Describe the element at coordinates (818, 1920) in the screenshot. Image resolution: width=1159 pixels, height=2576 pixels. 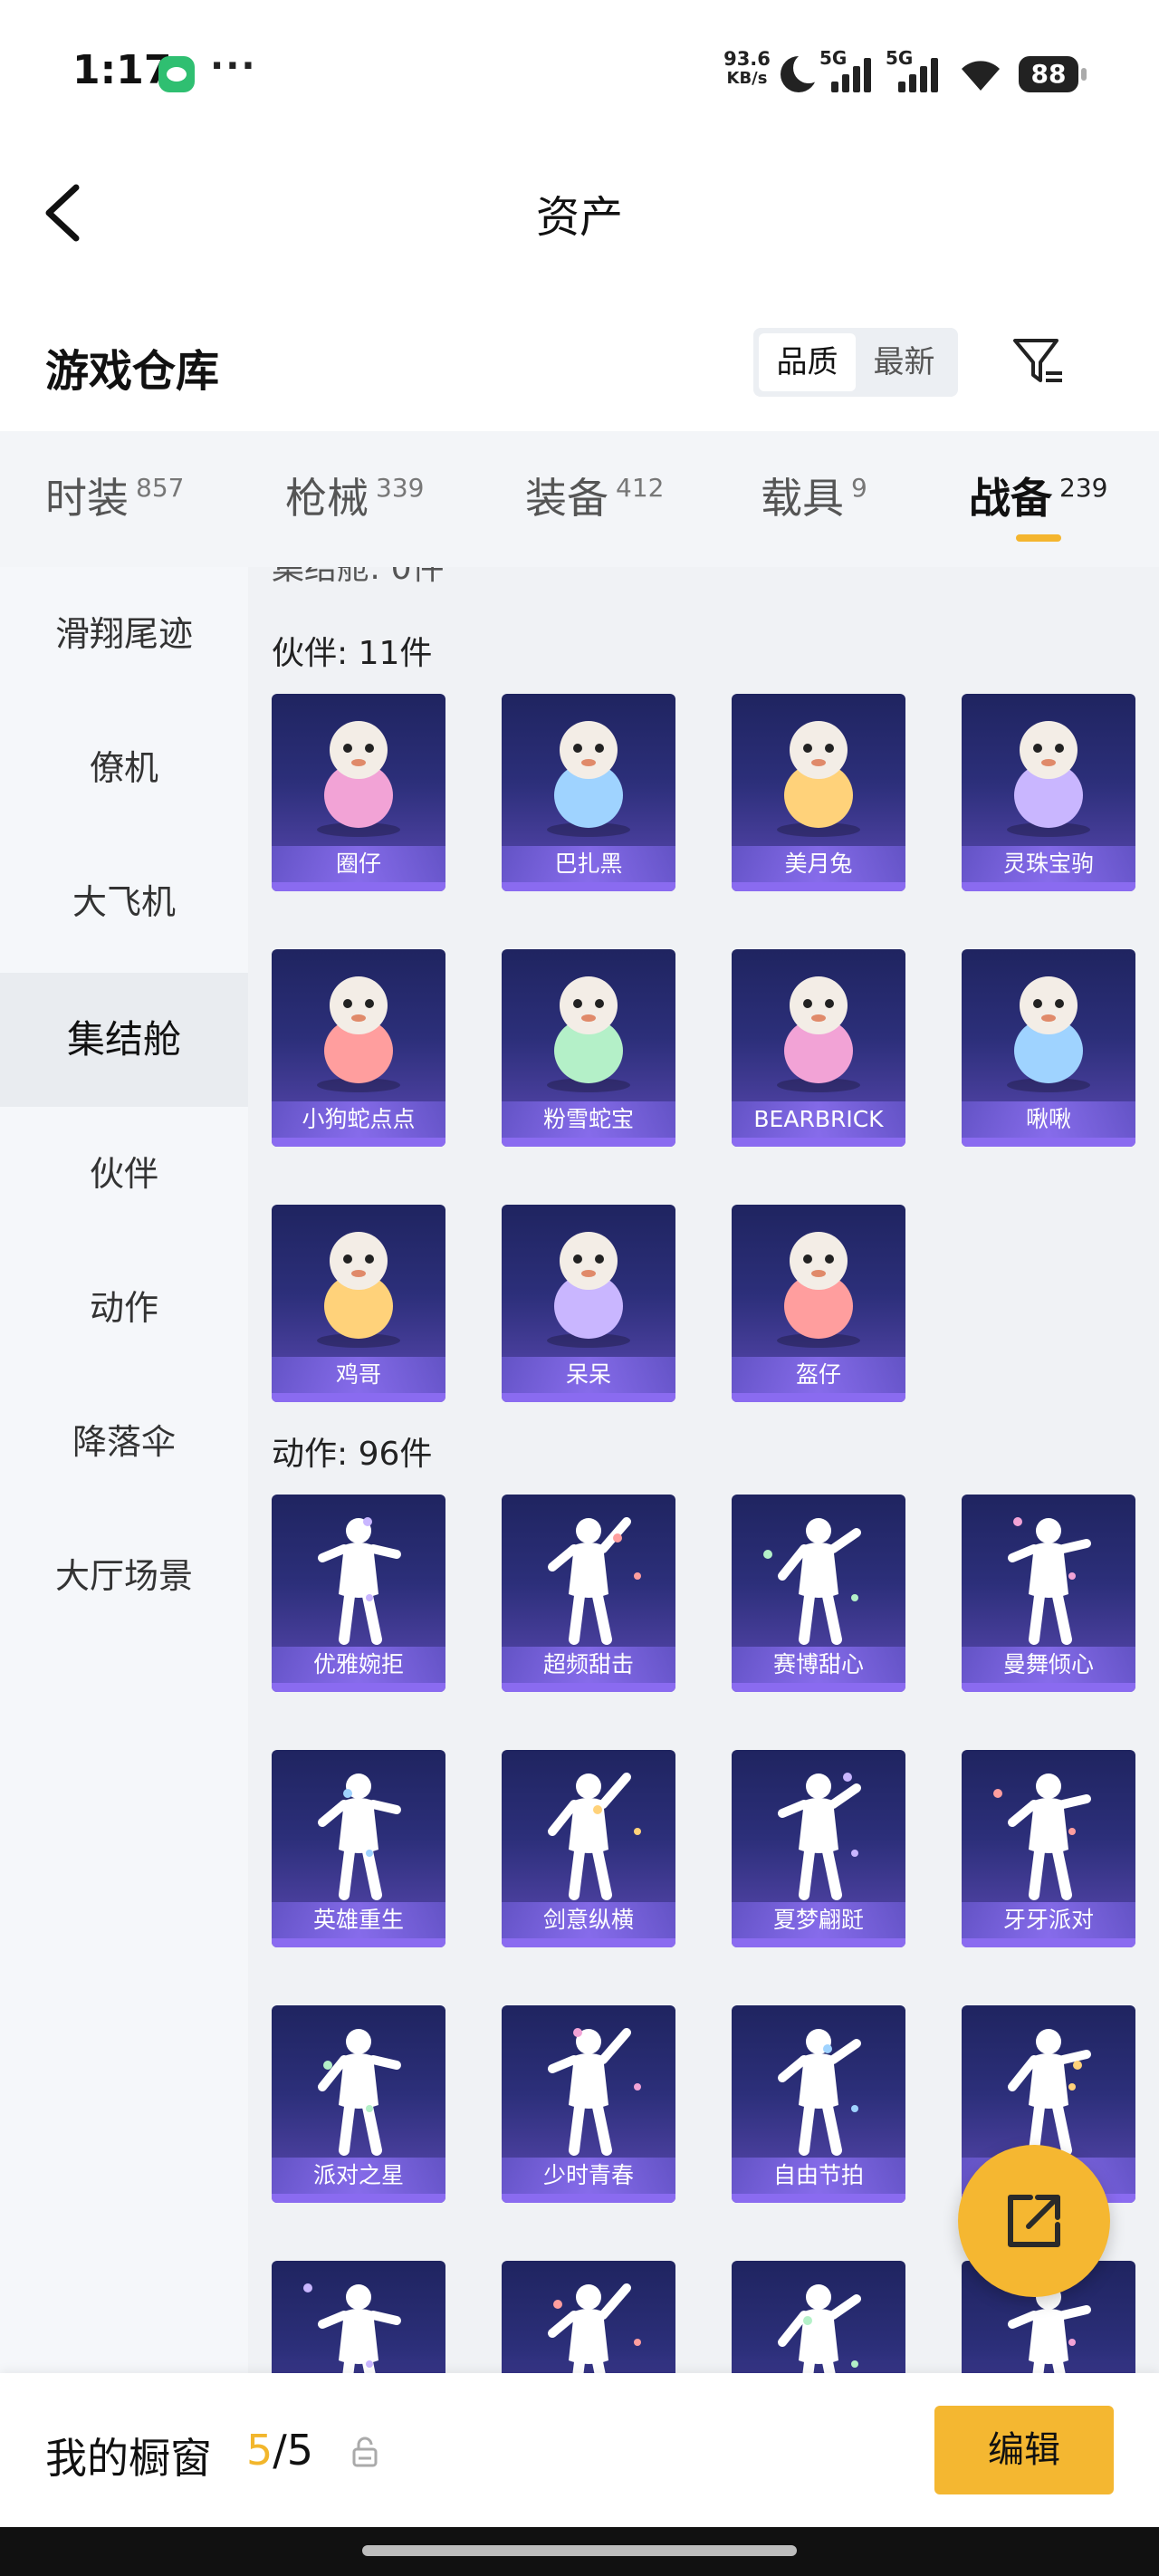
I see `item-name: 夏梦翩跹` at that location.